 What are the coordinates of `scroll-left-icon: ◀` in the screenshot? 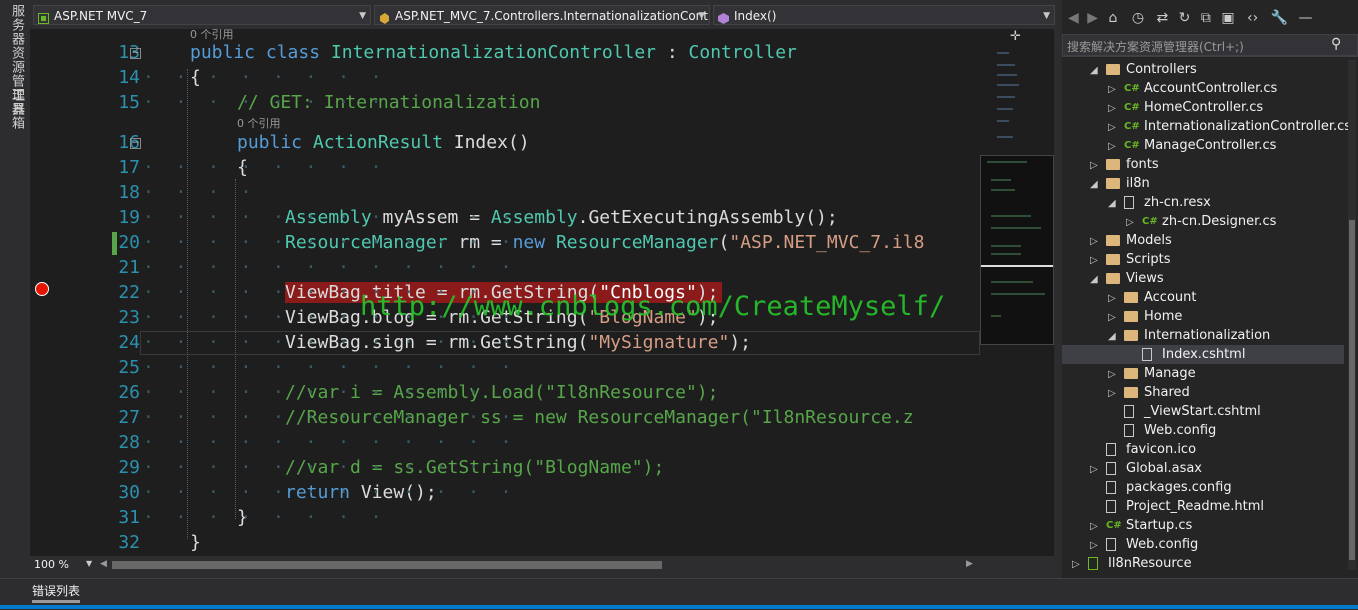 It's located at (103, 564).